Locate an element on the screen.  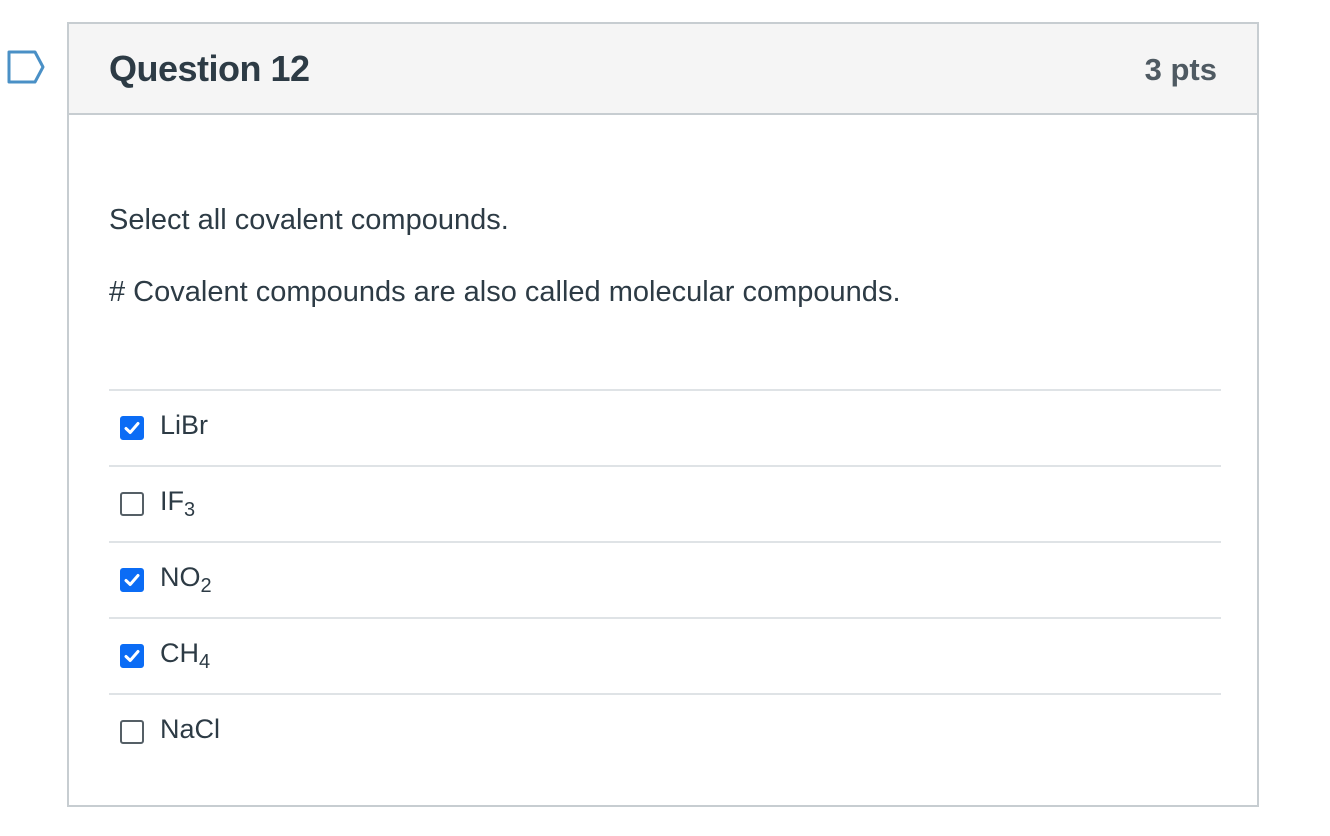
answer-option: LiBr is located at coordinates (665, 427).